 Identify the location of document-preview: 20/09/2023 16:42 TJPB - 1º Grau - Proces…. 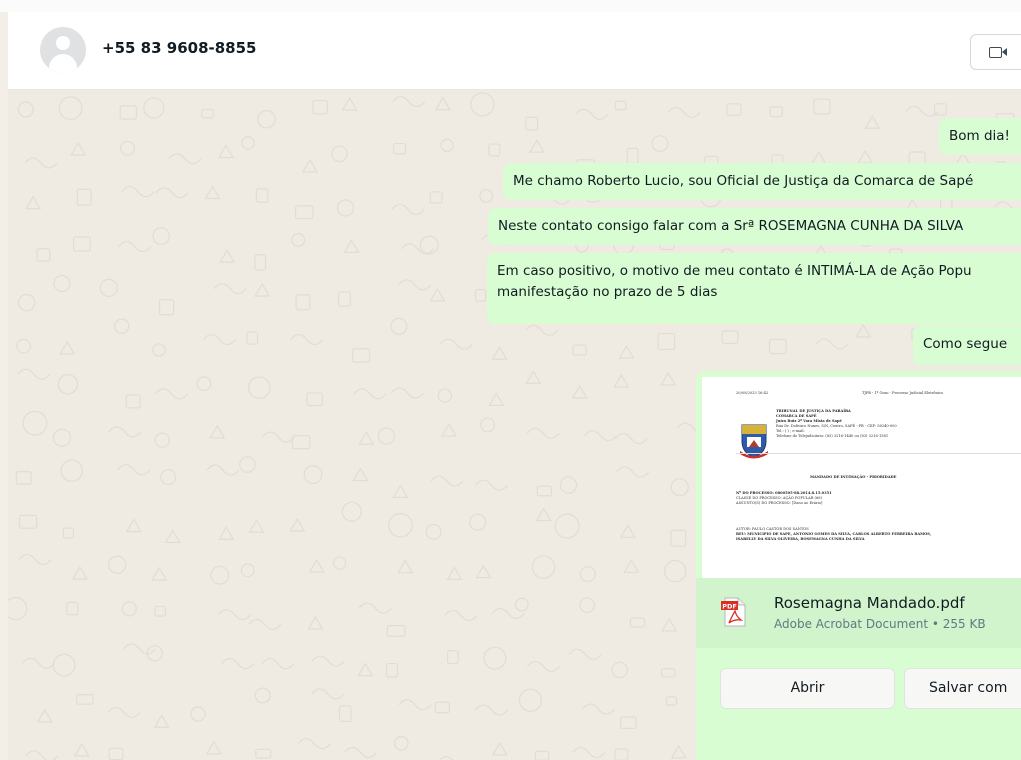
(861, 477).